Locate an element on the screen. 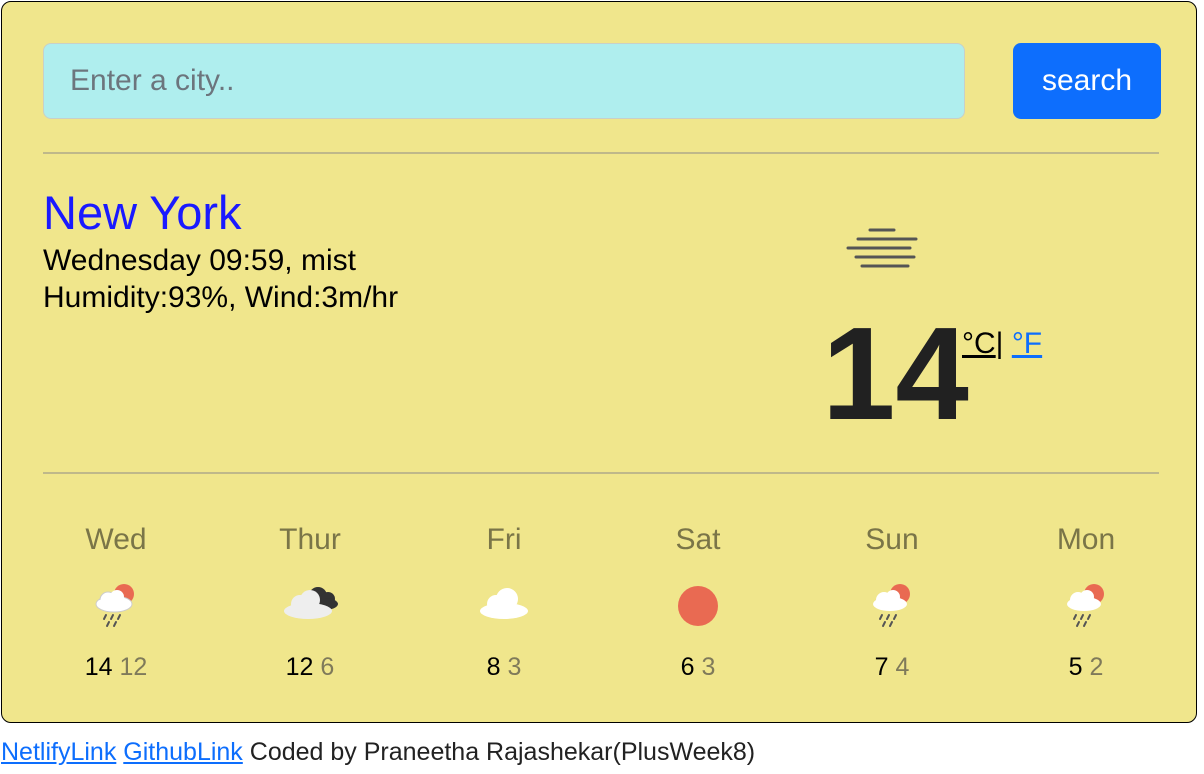  sun-icon is located at coordinates (698, 606).